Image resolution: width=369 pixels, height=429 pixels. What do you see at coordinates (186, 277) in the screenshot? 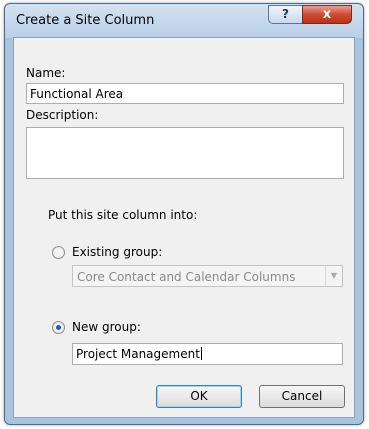
I see `existing-group-selected-value: Core Contact and Calendar Columns` at bounding box center [186, 277].